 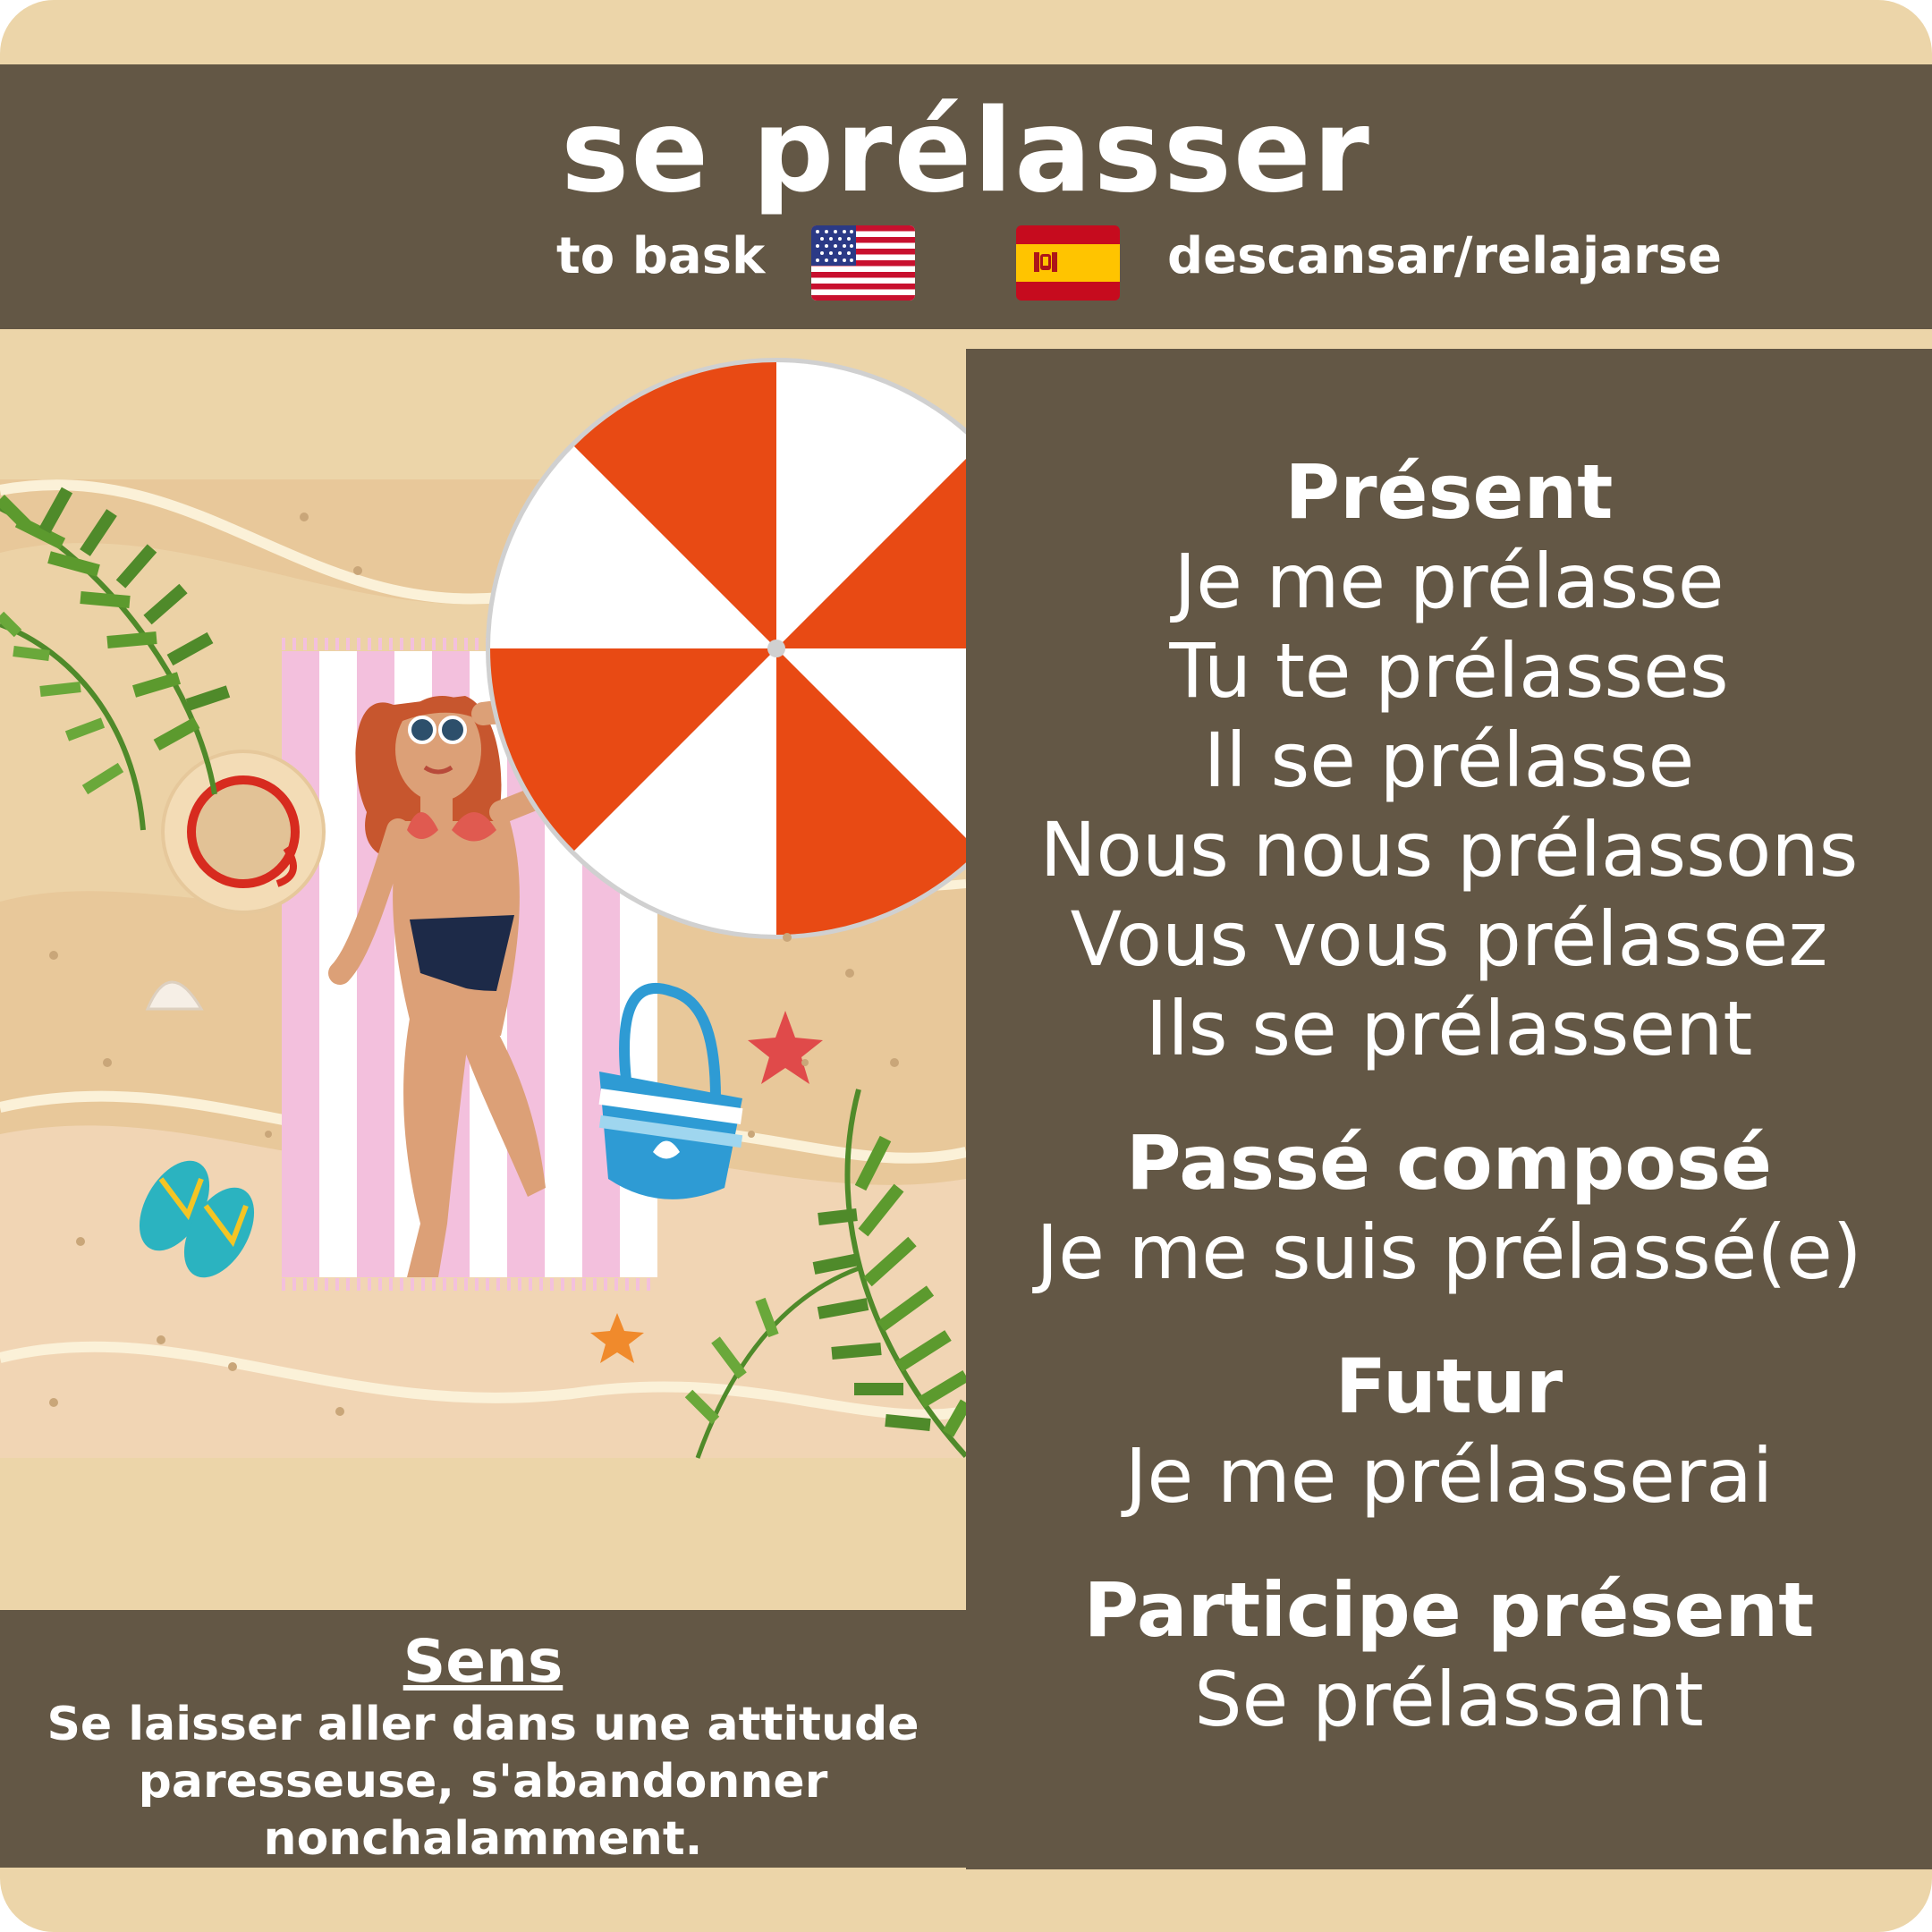 What do you see at coordinates (1449, 581) in the screenshot?
I see `present-form: Je me prélasse` at bounding box center [1449, 581].